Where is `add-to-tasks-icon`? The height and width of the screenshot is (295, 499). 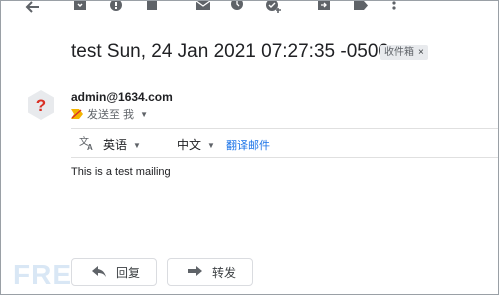
add-to-tasks-icon is located at coordinates (274, 7).